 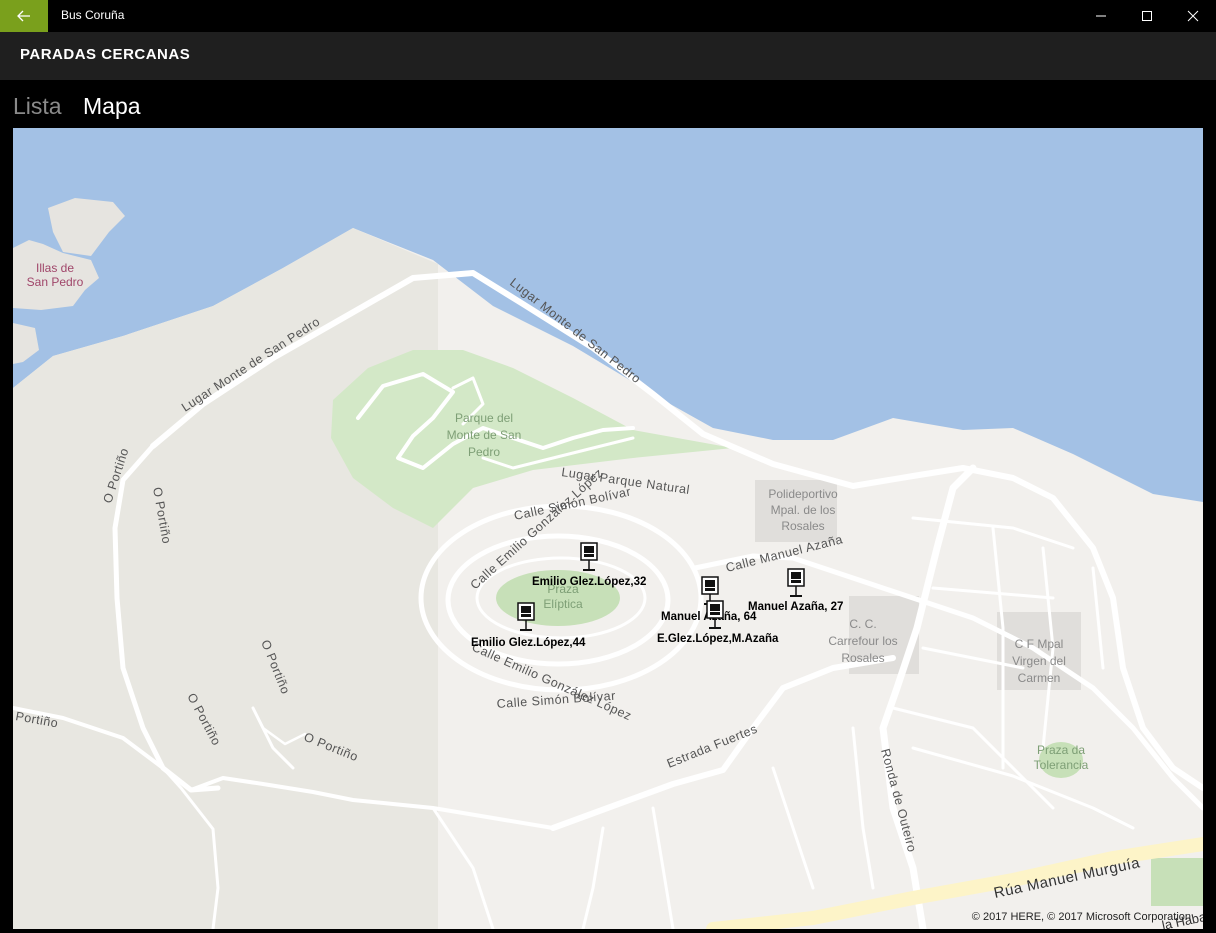 I want to click on close-button, so click(x=1193, y=16).